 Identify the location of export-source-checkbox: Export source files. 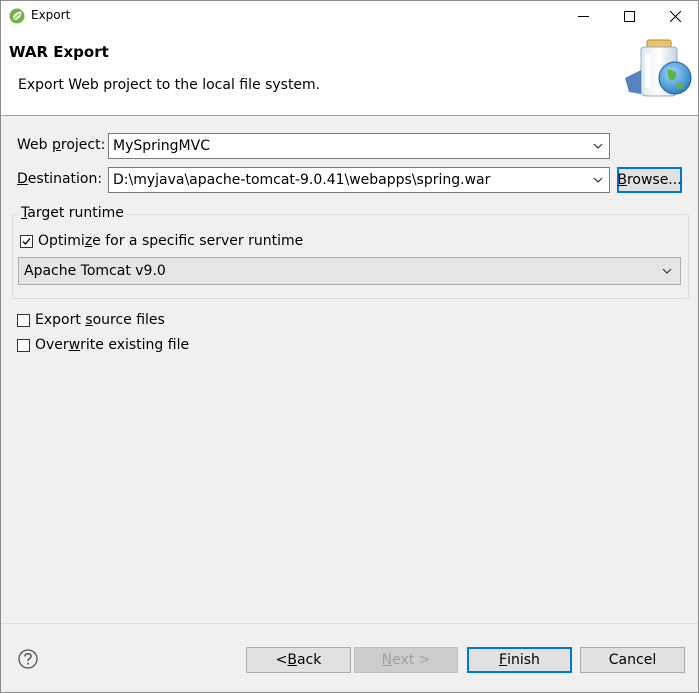
(91, 320).